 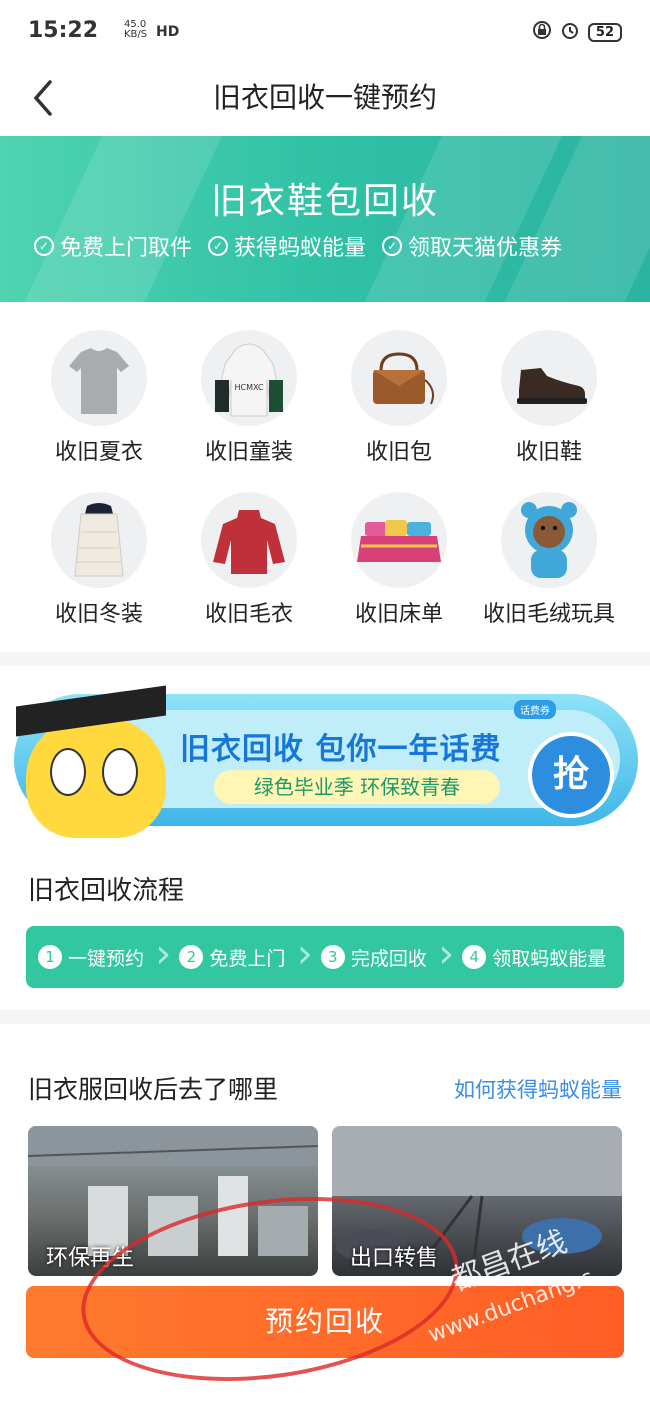 I want to click on category-bags: 收旧包, so click(x=399, y=398).